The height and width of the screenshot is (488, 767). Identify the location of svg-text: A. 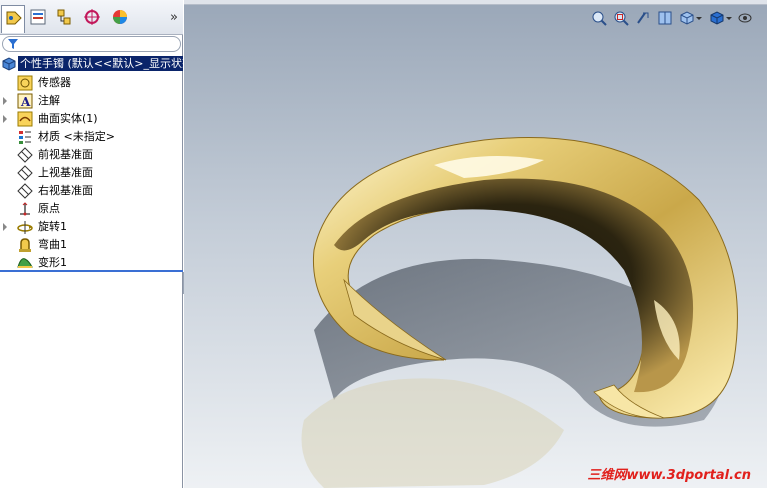
(25, 102).